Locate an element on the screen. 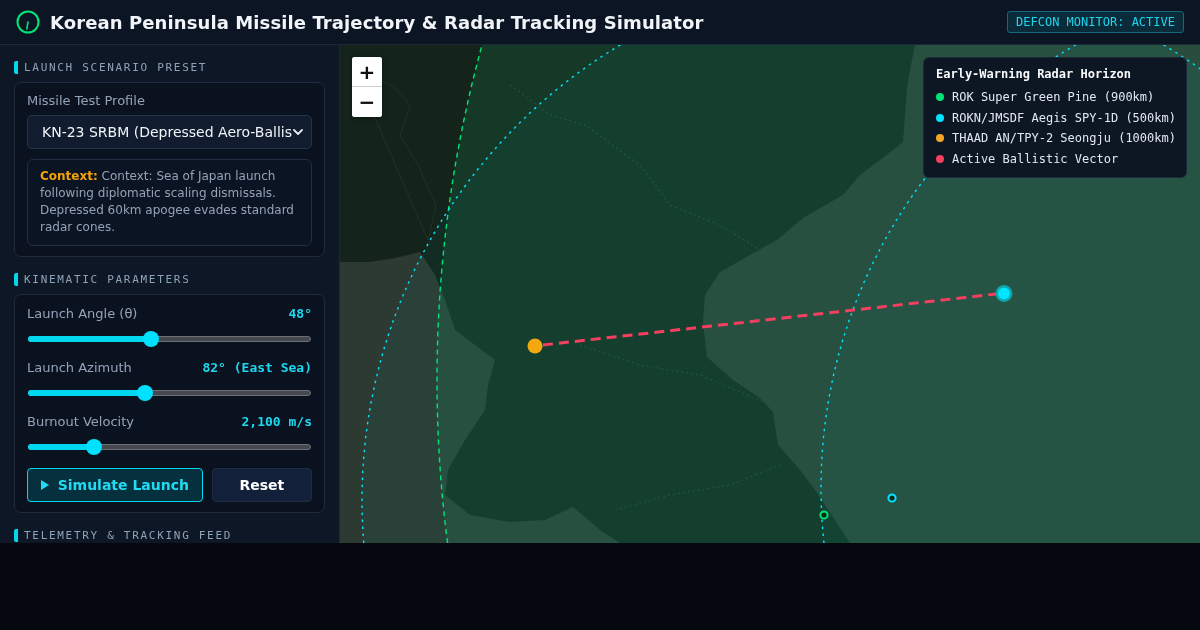 Image resolution: width=1200 pixels, height=630 pixels. slider-value: 48° is located at coordinates (300, 313).